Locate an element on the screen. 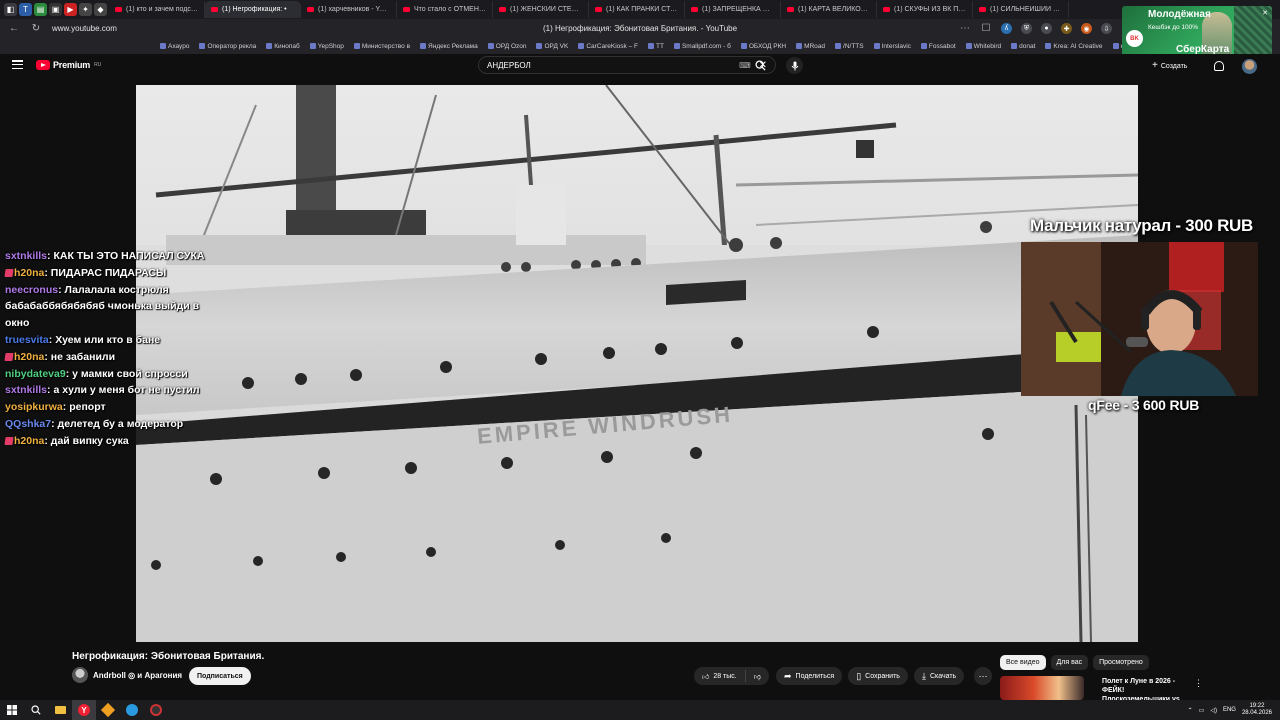 The image size is (1280, 720). notifications-bell-icon is located at coordinates (1219, 66).